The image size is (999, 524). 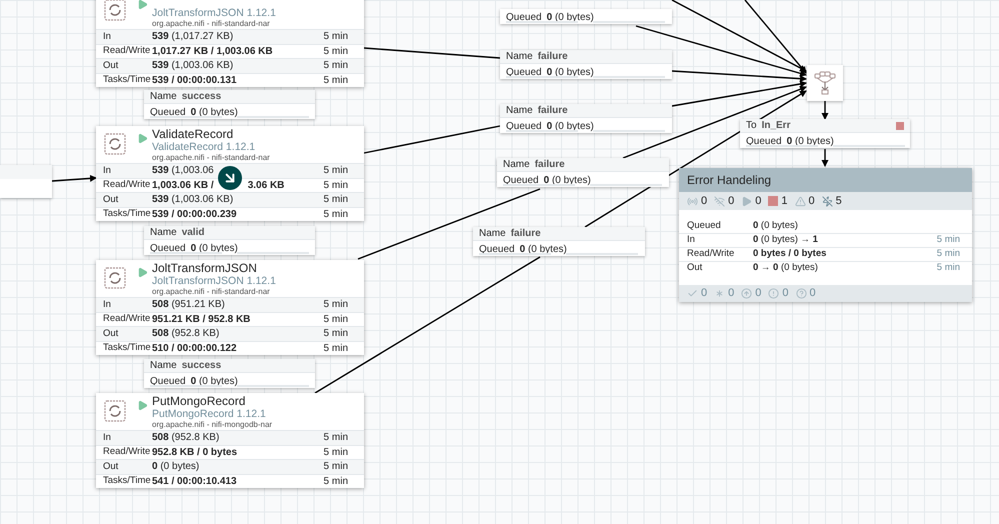 What do you see at coordinates (229, 240) in the screenshot?
I see `connection-label: Name valid Queued 0 (0 bytes)` at bounding box center [229, 240].